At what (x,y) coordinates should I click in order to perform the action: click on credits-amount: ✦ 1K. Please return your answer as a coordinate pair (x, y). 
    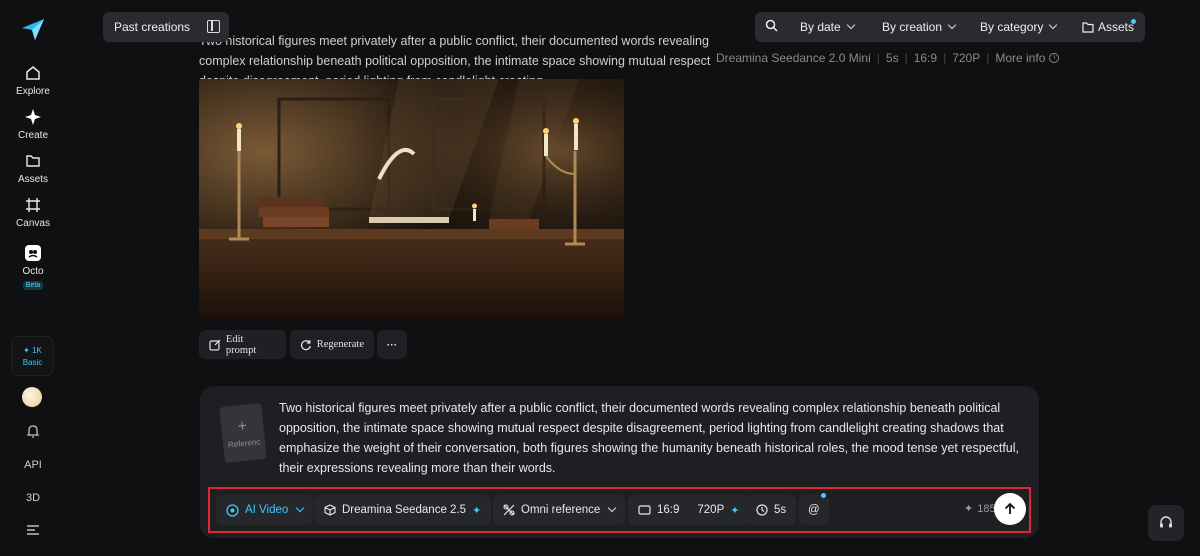
    Looking at the image, I should click on (32, 350).